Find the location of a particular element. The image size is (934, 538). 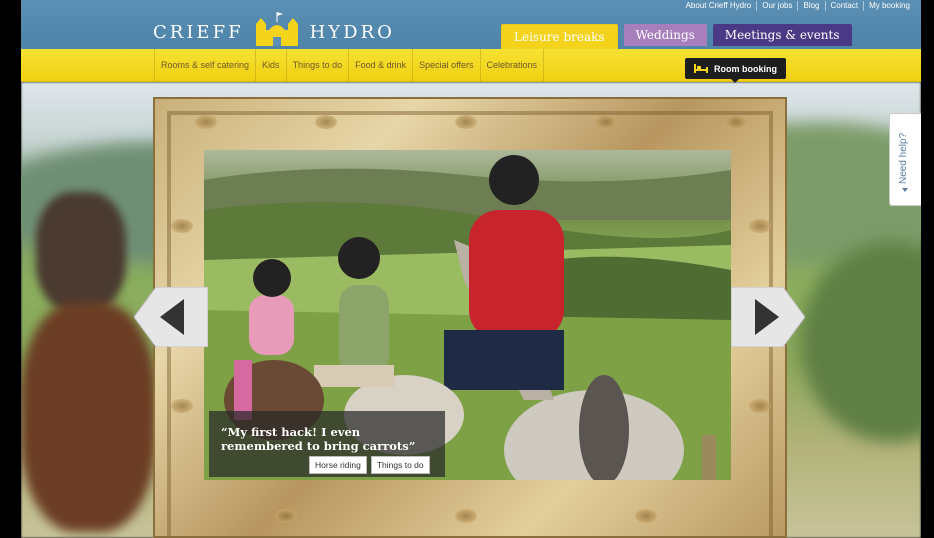

logo-text-left: CRIEFF is located at coordinates (198, 32).